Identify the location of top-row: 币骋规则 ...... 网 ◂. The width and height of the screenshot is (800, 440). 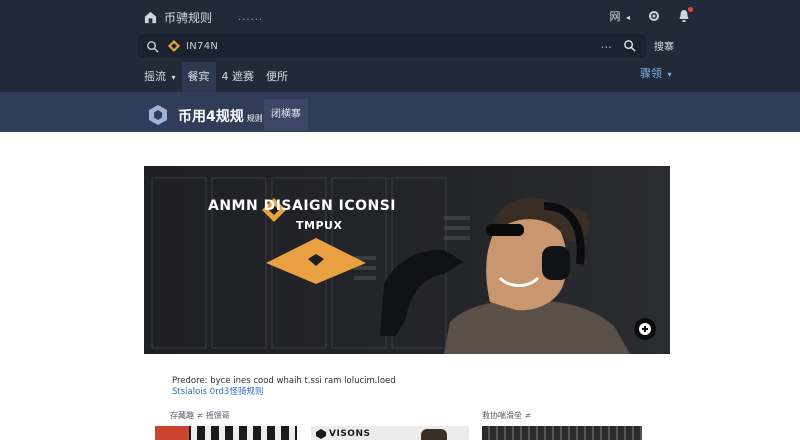
(400, 17).